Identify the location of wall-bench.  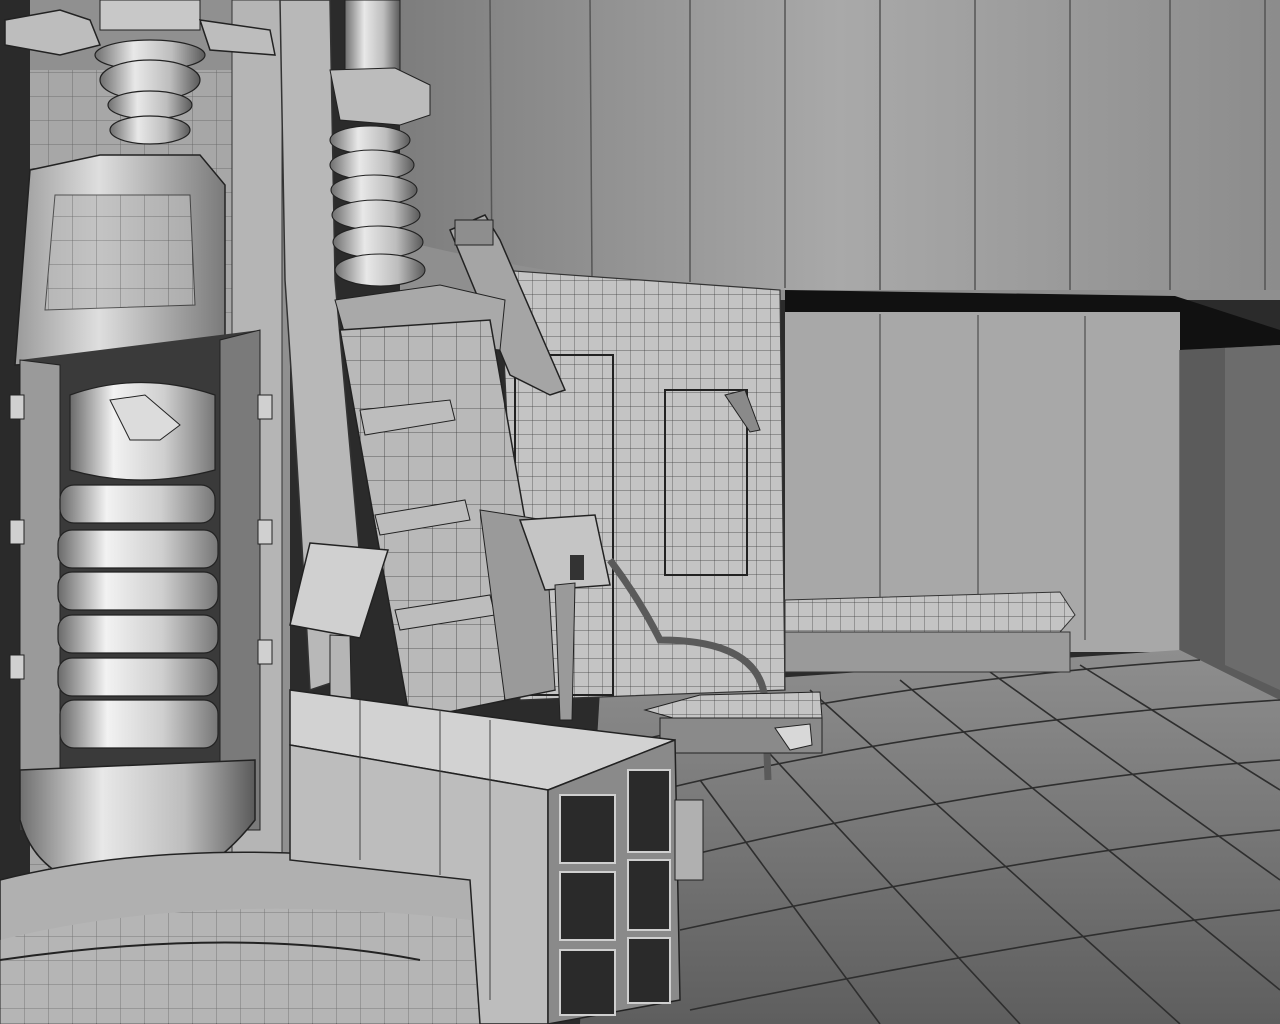
(930, 632).